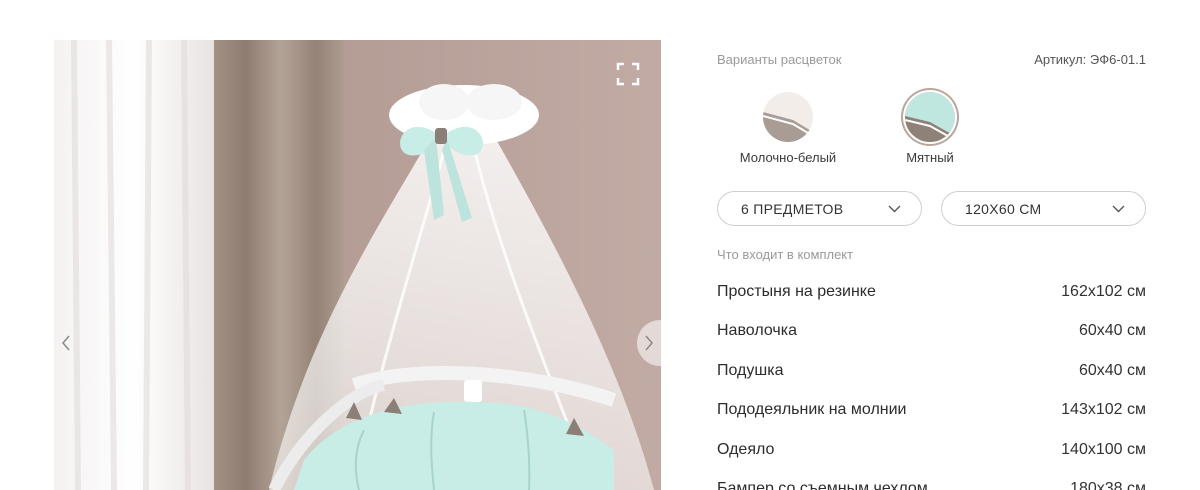  Describe the element at coordinates (930, 157) in the screenshot. I see `swatch-mint-label: Мятный` at that location.